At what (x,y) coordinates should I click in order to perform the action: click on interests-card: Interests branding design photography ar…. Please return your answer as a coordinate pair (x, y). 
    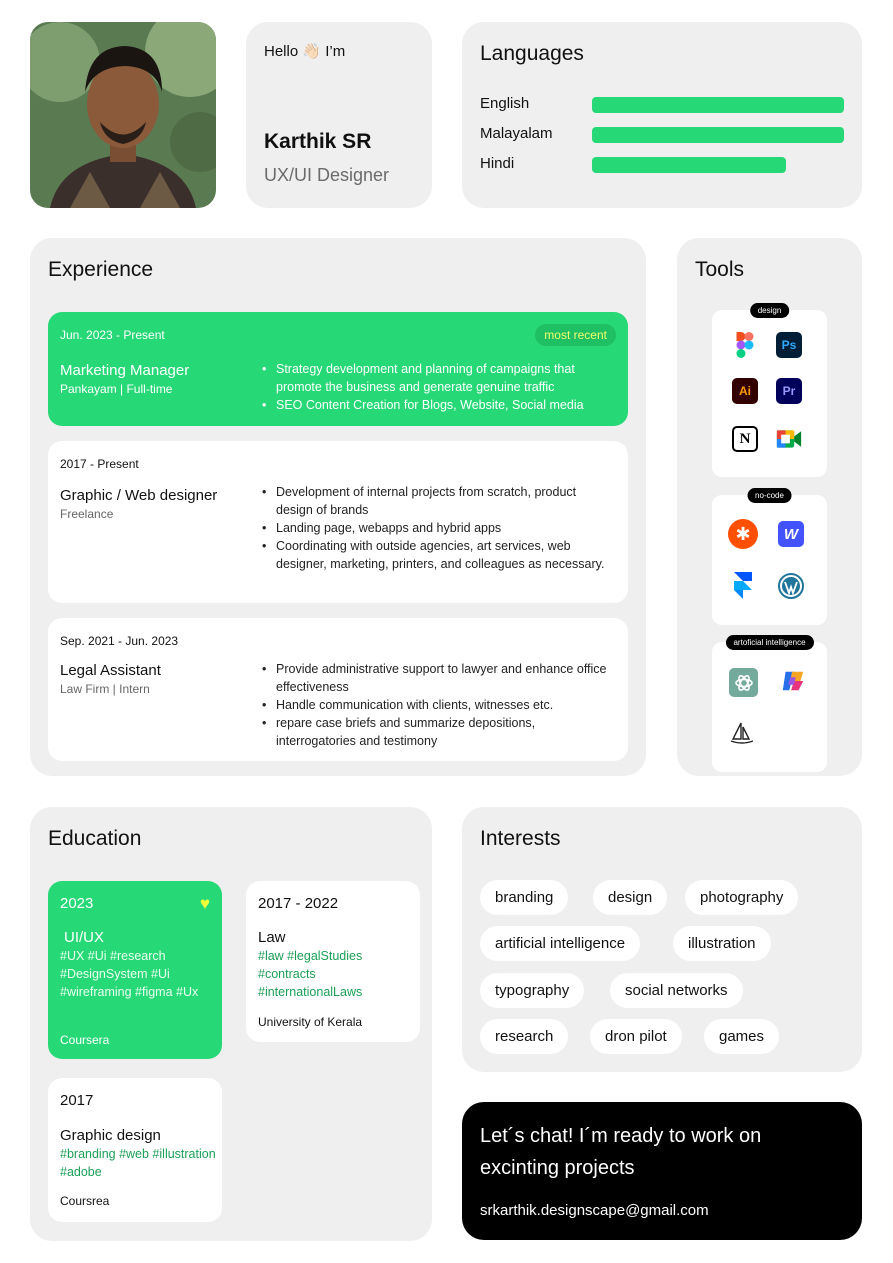
    Looking at the image, I should click on (662, 939).